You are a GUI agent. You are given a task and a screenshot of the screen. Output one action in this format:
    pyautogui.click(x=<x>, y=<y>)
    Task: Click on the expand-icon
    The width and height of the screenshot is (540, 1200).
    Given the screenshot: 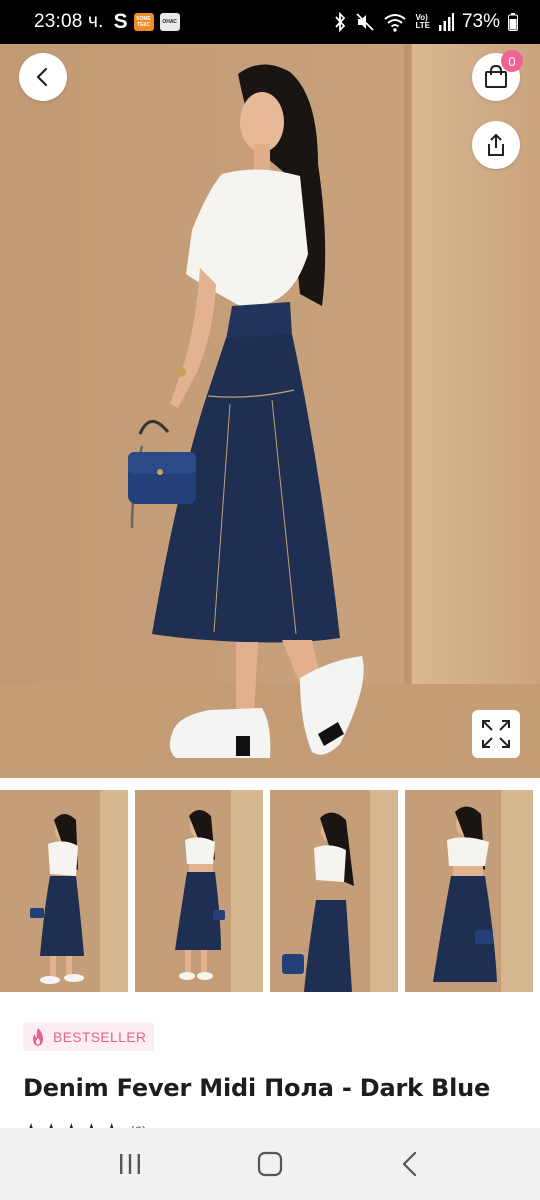 What is the action you would take?
    pyautogui.click(x=496, y=734)
    